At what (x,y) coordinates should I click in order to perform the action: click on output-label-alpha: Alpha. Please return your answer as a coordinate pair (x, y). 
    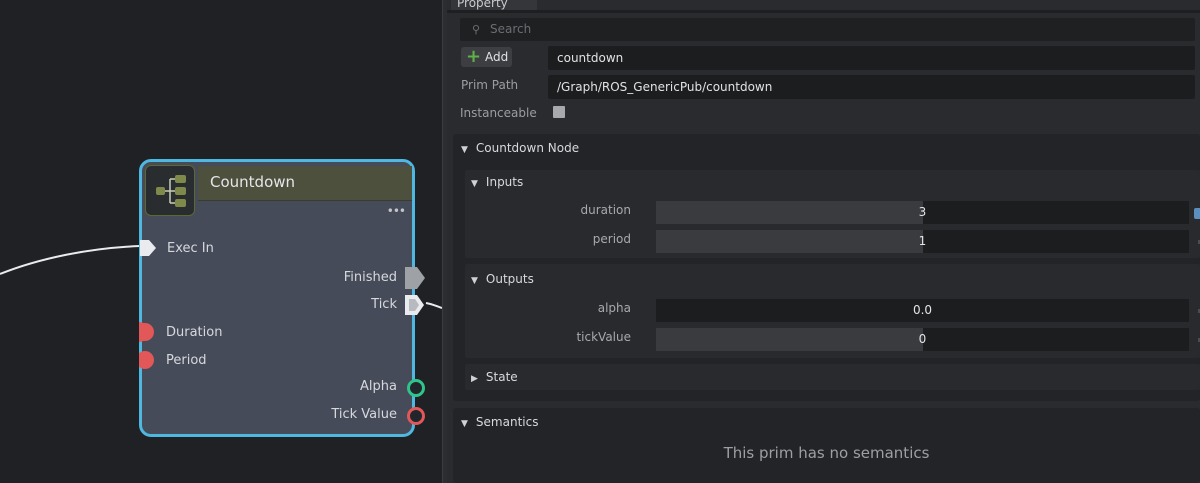
    Looking at the image, I should click on (378, 386).